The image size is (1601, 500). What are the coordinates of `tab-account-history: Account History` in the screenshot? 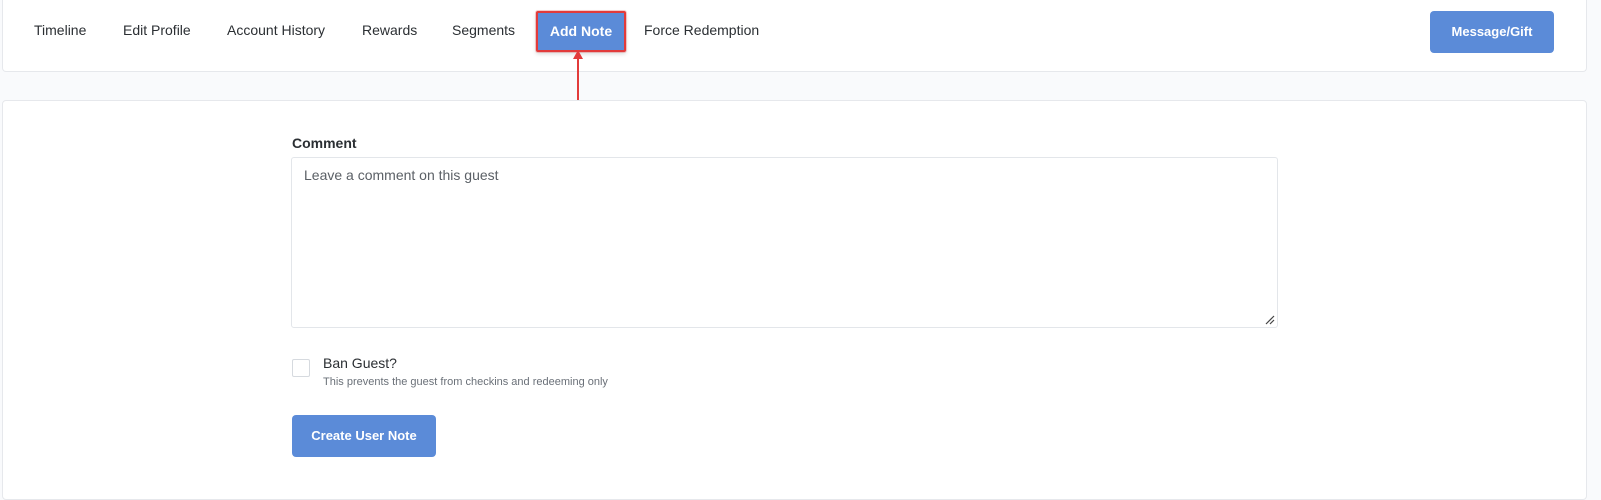 It's located at (276, 30).